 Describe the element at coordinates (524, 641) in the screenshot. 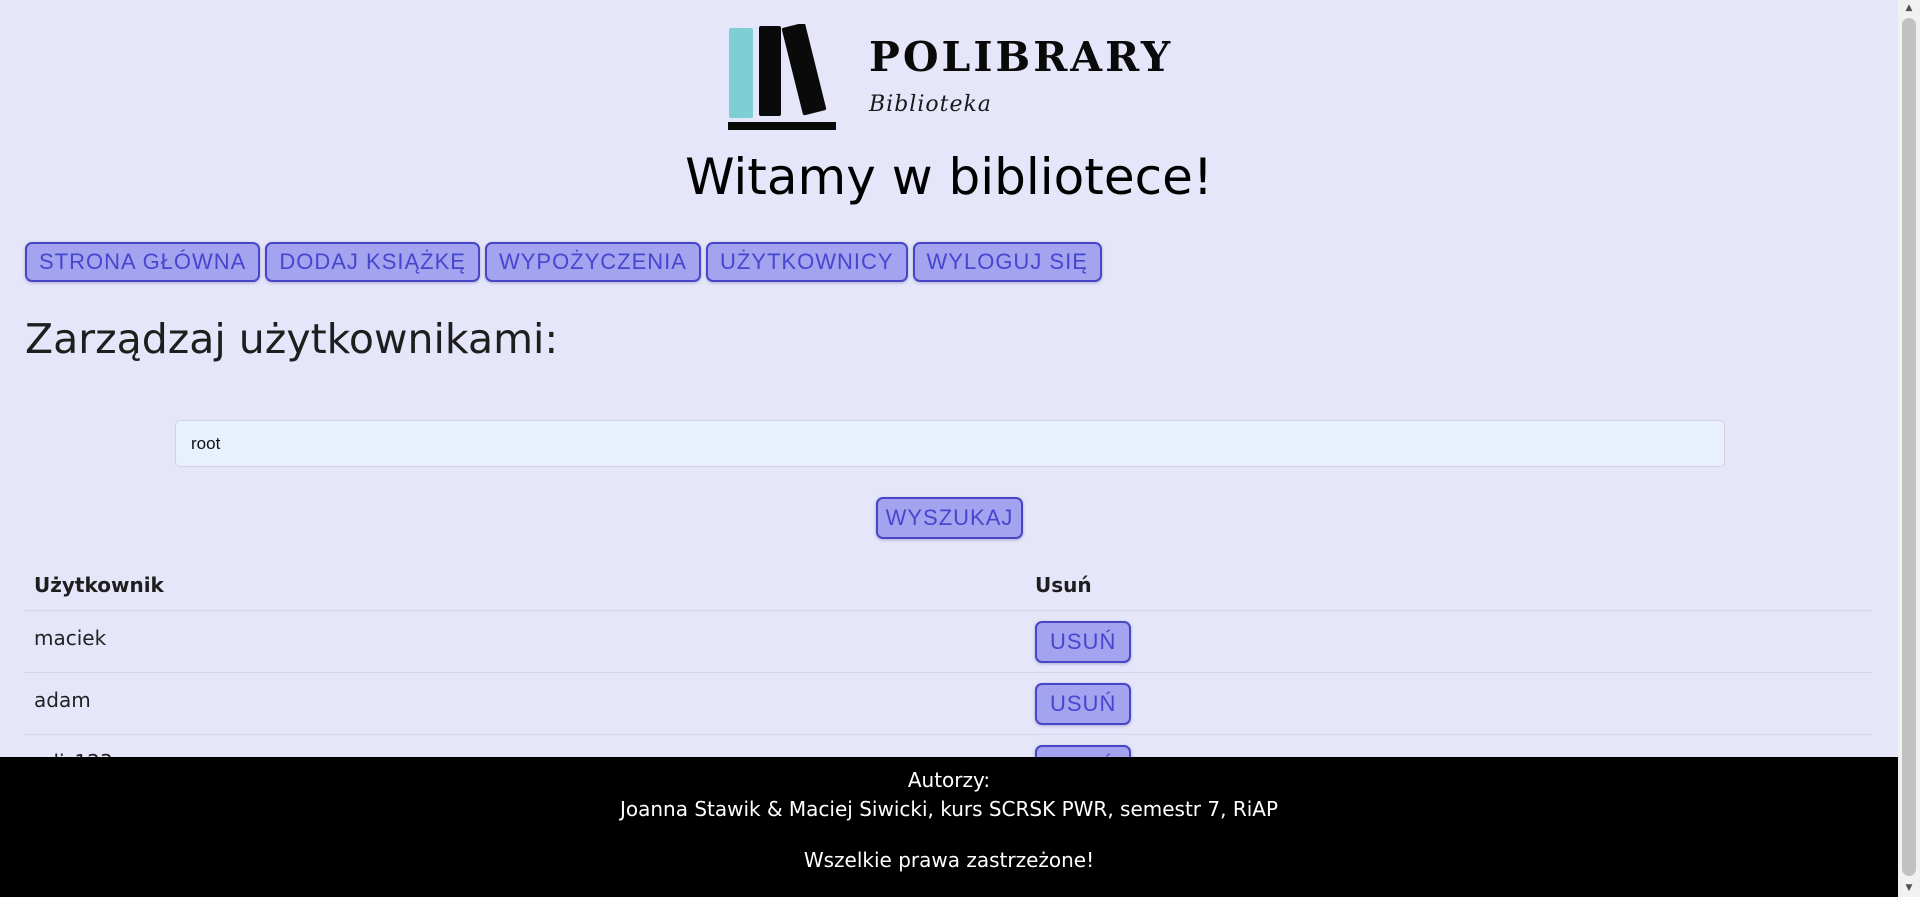

I see `user-name-cell: maciek` at that location.